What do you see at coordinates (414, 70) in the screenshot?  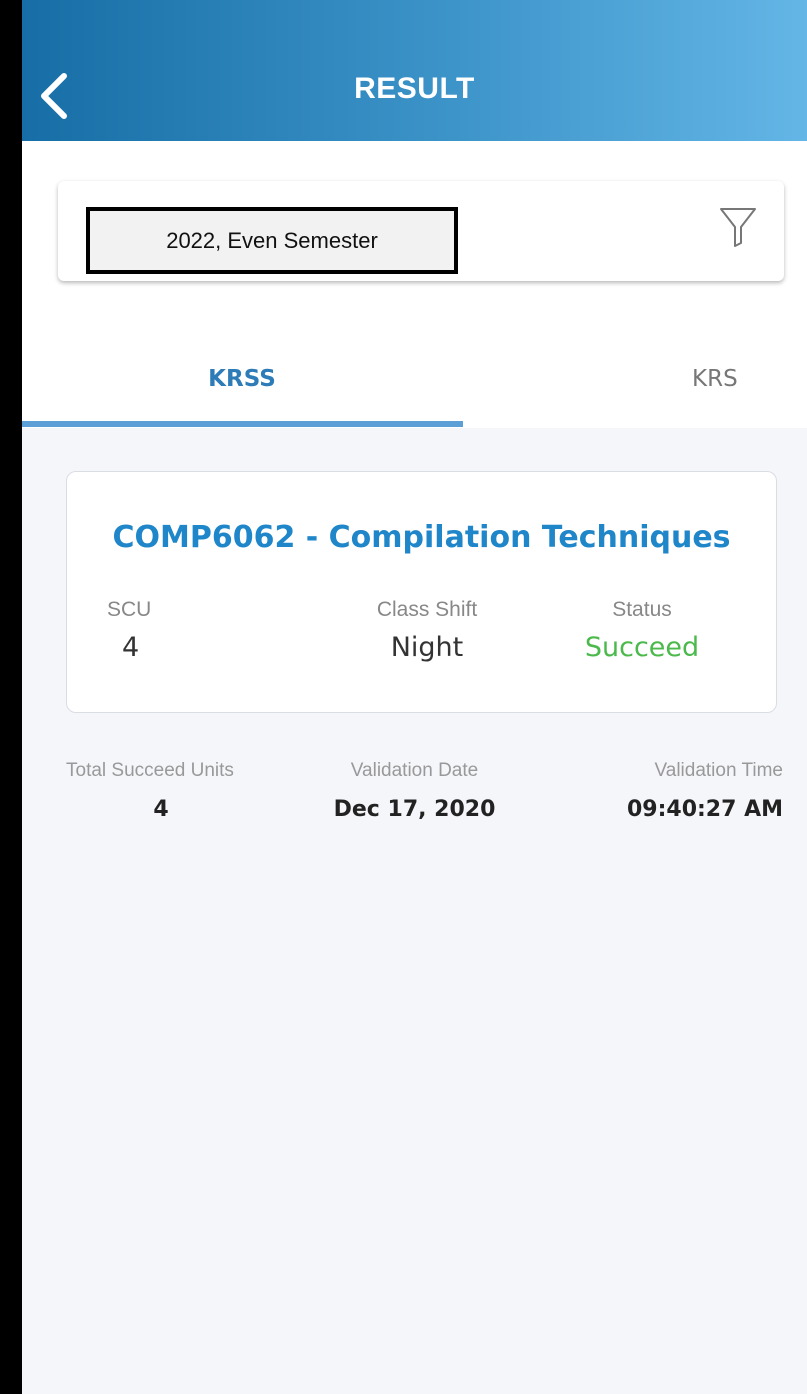 I see `app-header: RESULT` at bounding box center [414, 70].